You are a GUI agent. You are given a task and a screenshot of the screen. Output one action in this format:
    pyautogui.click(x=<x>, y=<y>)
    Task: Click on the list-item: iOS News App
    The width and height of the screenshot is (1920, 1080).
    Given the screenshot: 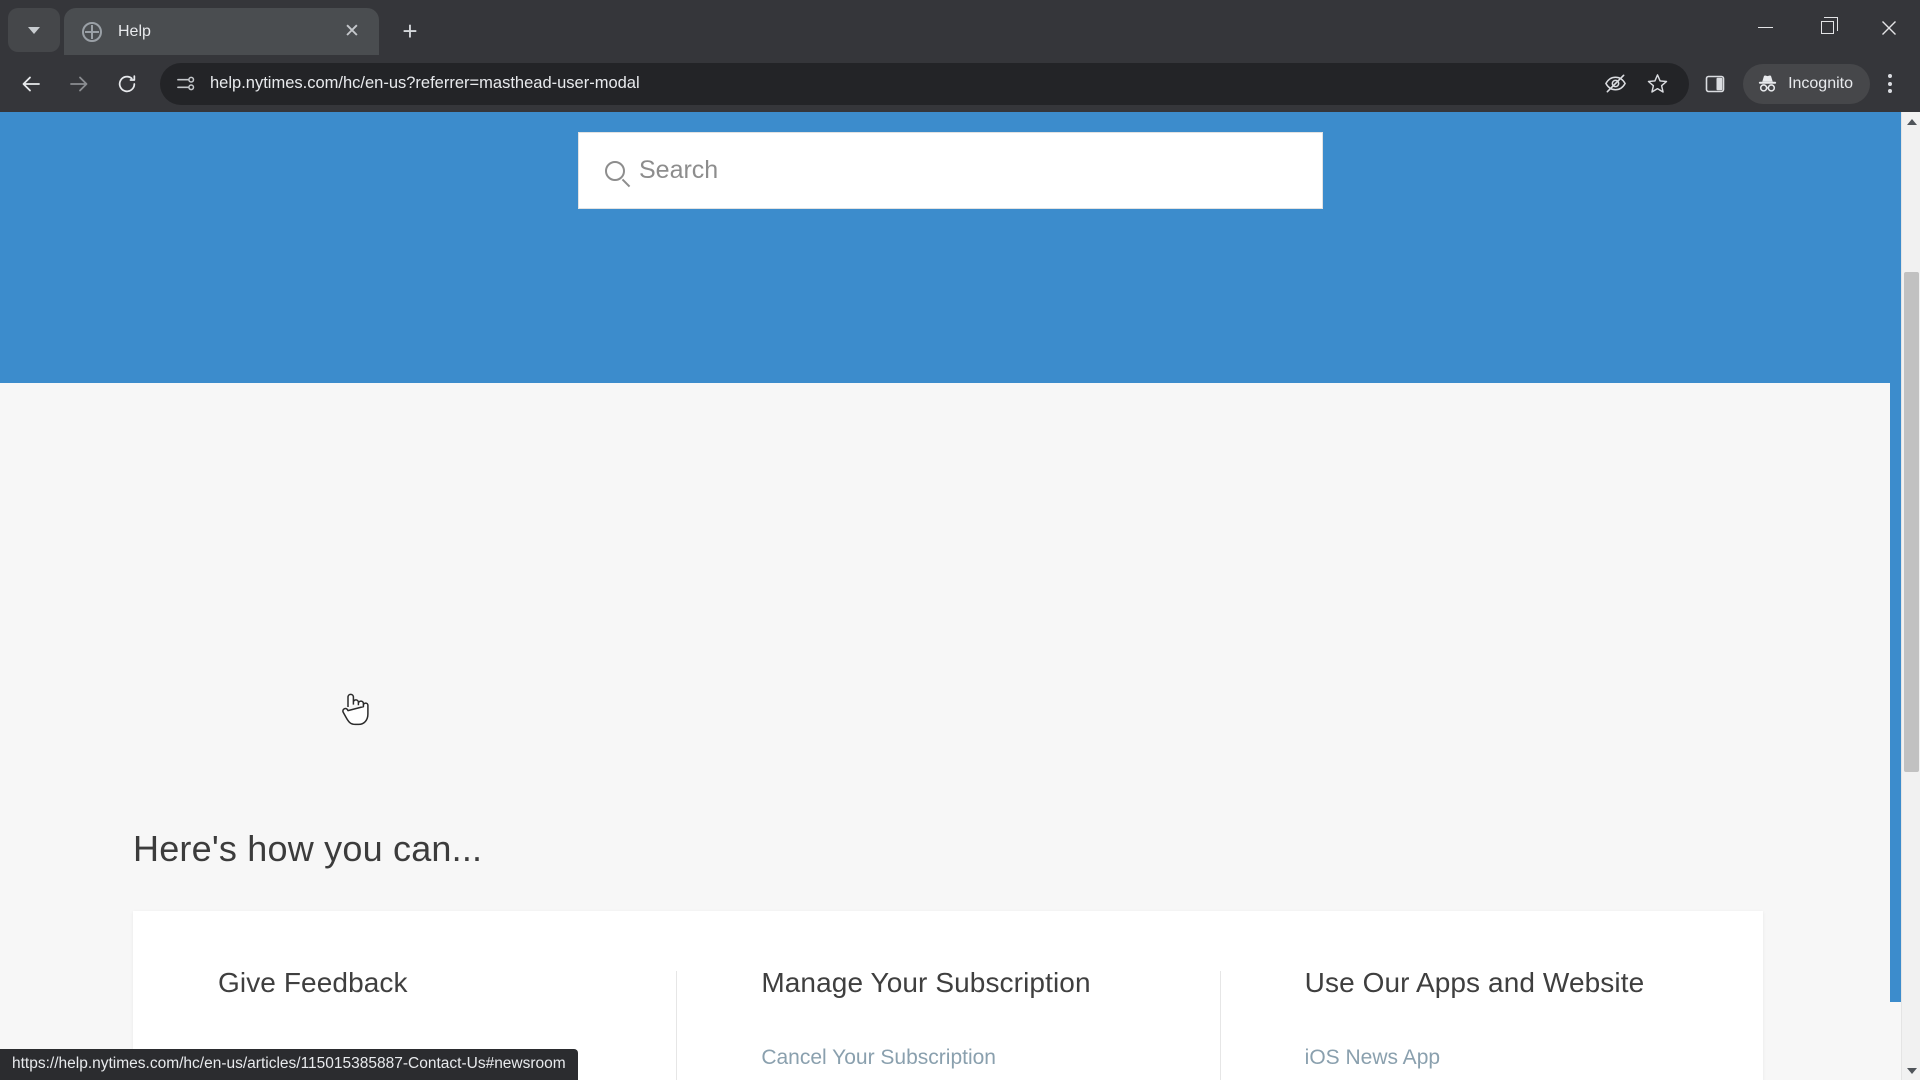 What is the action you would take?
    pyautogui.click(x=1534, y=1058)
    